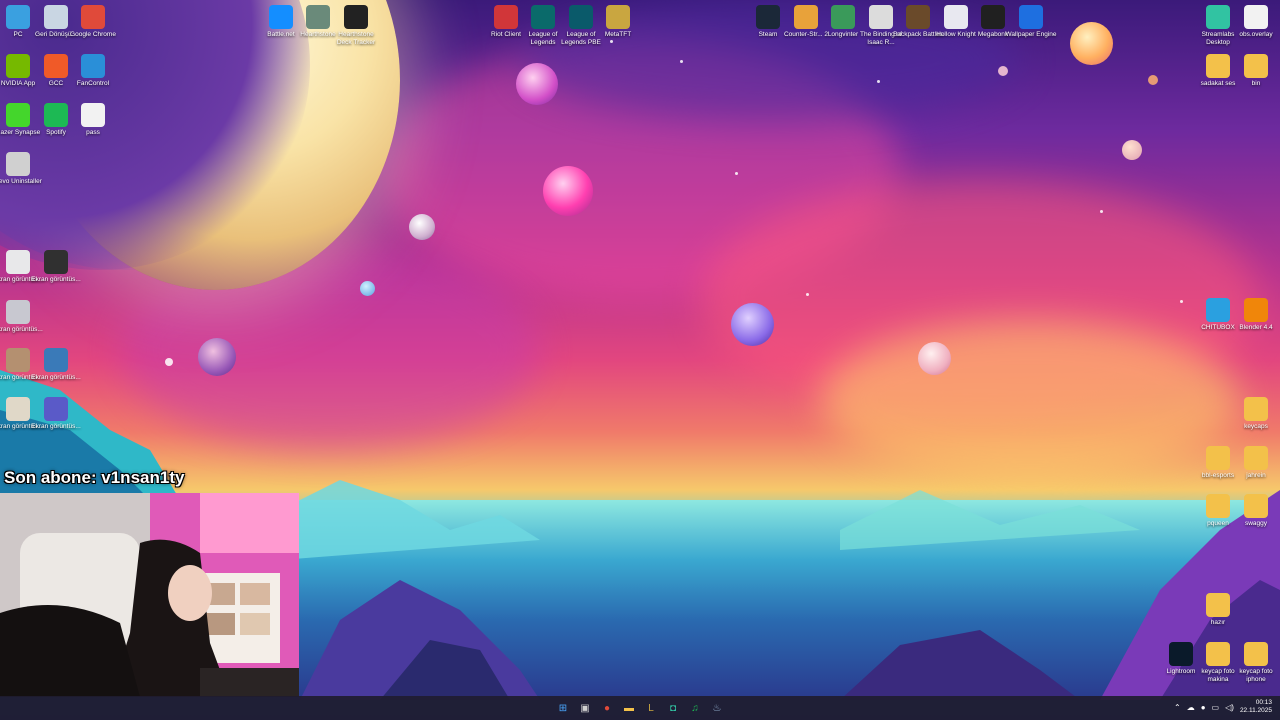  I want to click on clock: 00:13 22.11.2025, so click(1256, 707).